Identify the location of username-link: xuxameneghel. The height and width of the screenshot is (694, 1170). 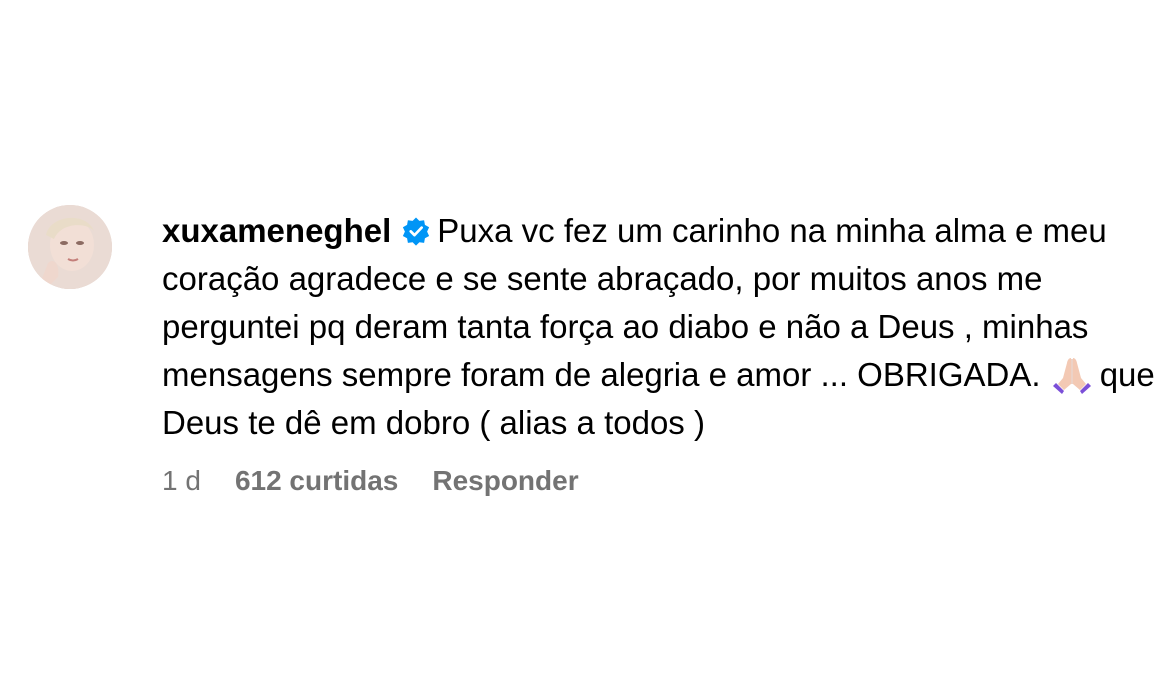
(276, 230).